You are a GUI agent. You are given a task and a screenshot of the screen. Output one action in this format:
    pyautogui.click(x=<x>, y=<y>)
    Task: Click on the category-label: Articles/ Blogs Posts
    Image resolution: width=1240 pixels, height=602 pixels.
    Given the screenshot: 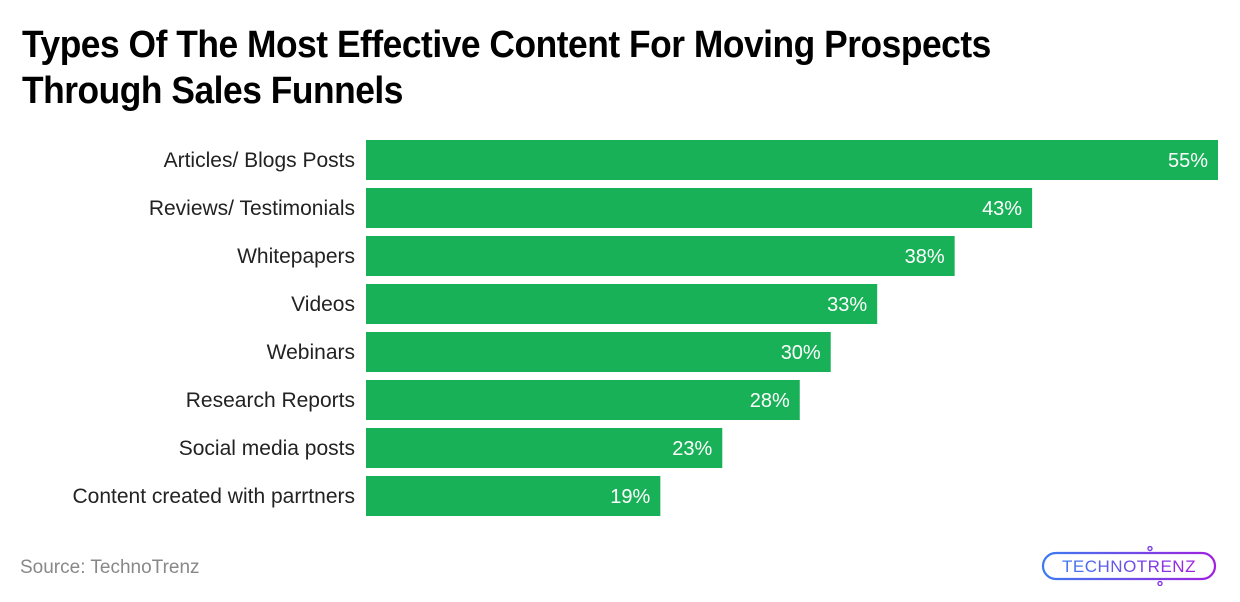 What is the action you would take?
    pyautogui.click(x=259, y=160)
    